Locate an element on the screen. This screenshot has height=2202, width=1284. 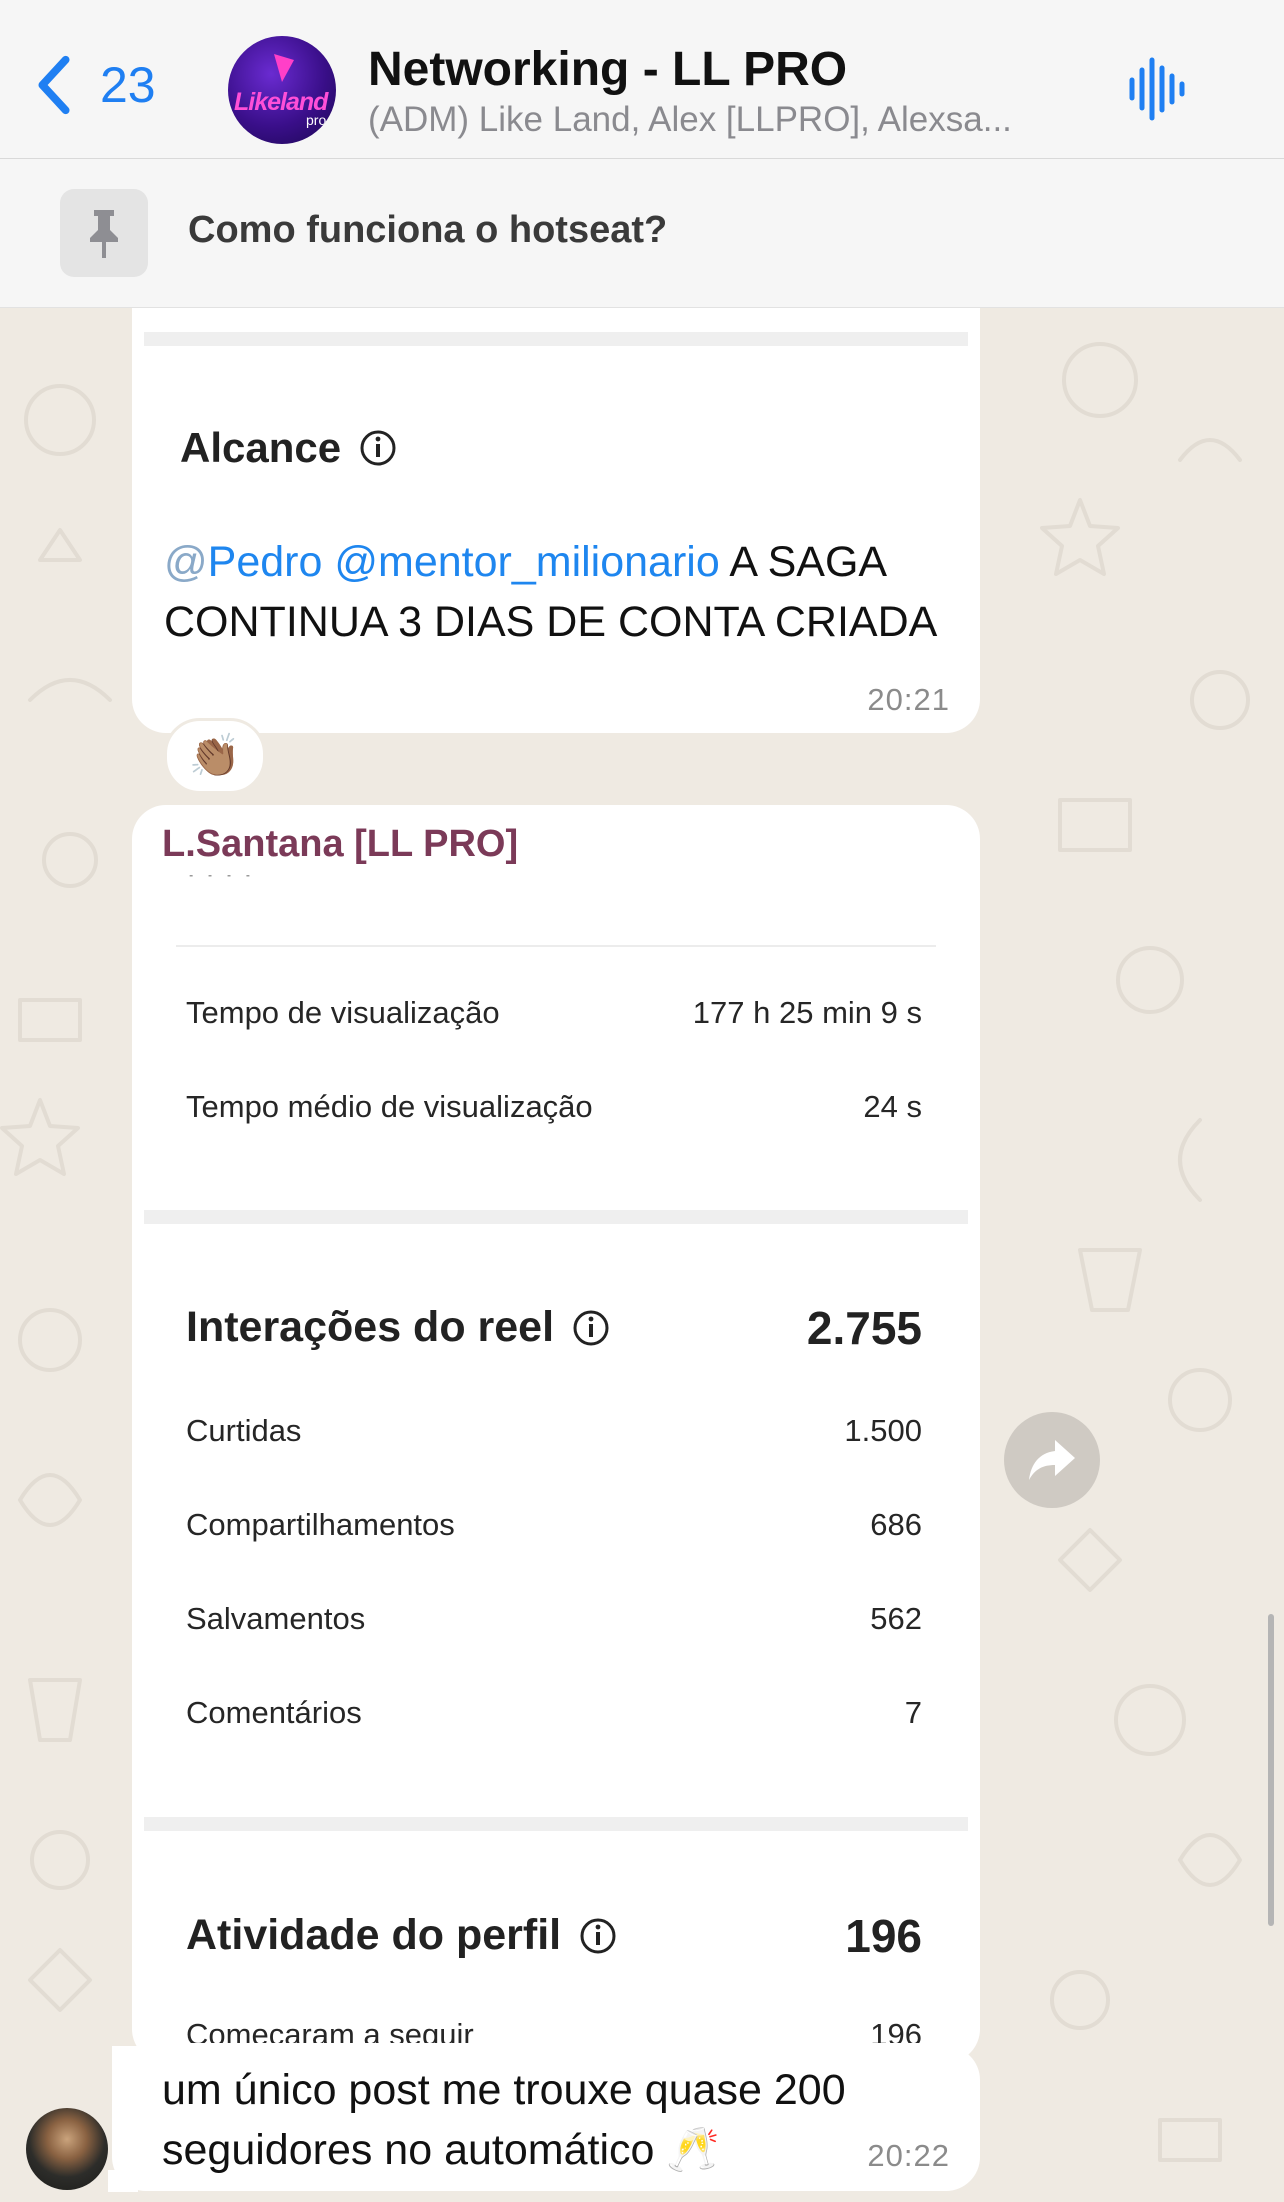
message-timestamp: 20:22 is located at coordinates (908, 2155).